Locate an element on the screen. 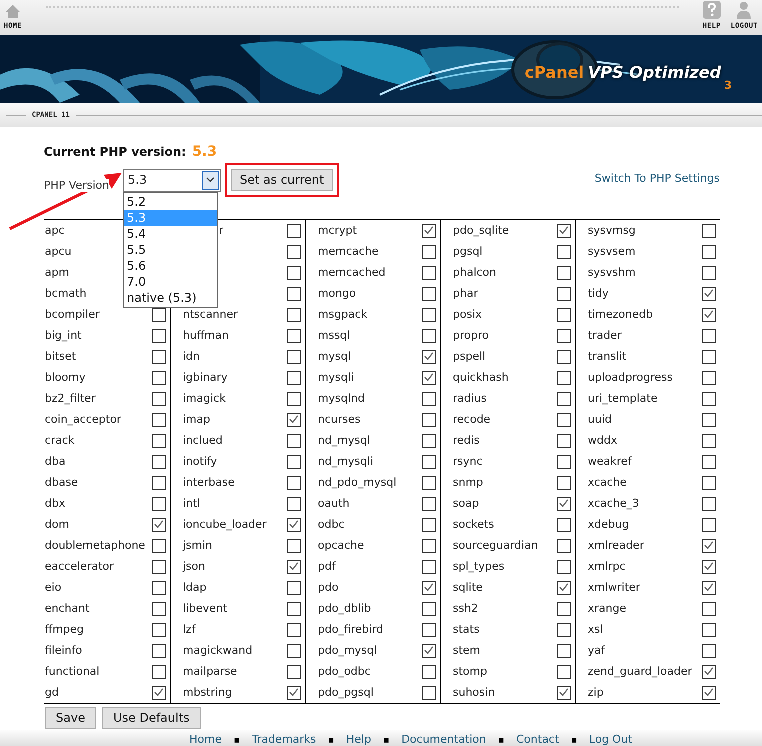  footer-link: Trademarks is located at coordinates (284, 739).